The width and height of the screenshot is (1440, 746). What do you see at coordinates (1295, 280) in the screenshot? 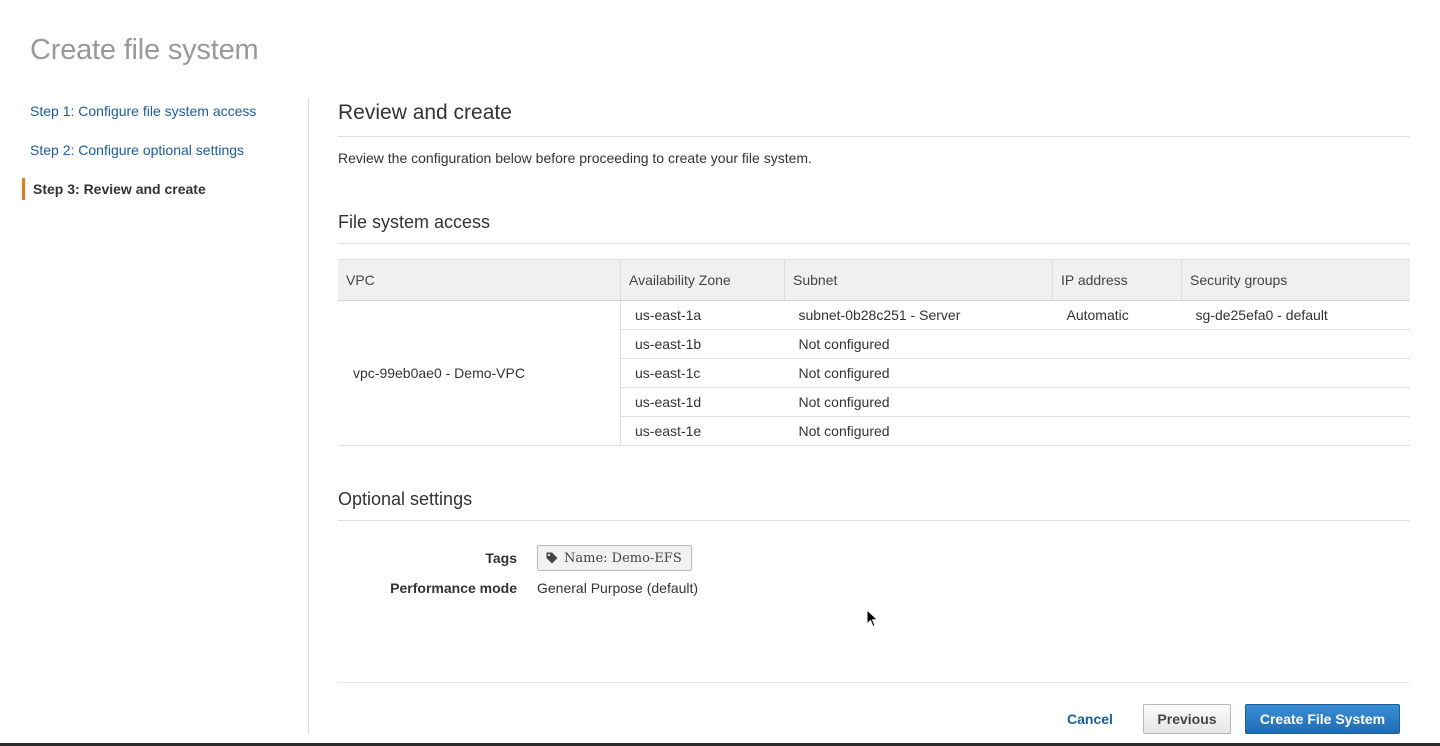
I see `col-security-groups: Security groups` at bounding box center [1295, 280].